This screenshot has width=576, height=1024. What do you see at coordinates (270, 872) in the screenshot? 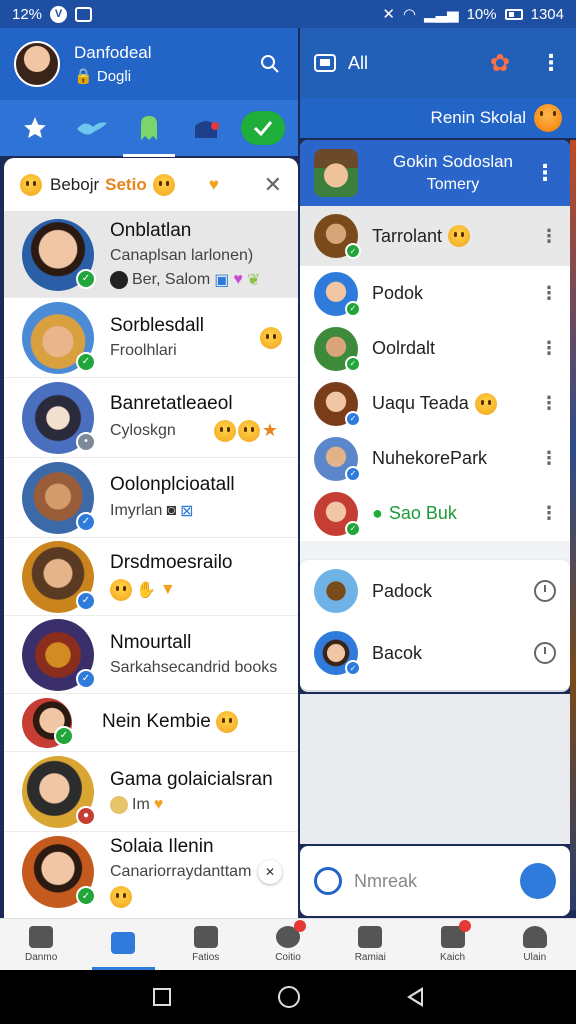
I see `dismiss-button: ✕` at bounding box center [270, 872].